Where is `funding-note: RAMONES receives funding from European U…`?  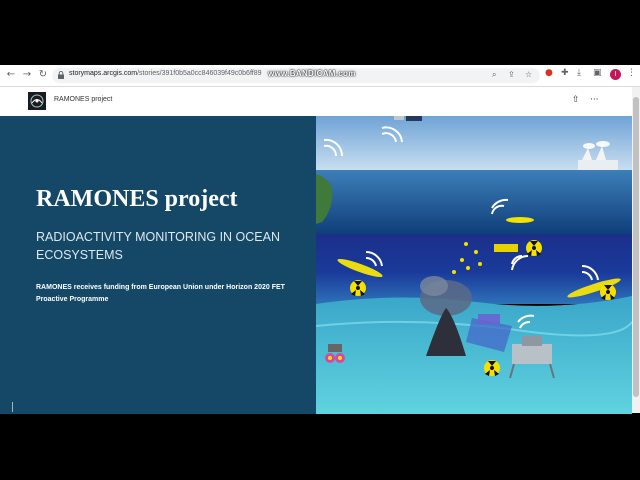 funding-note: RAMONES receives funding from European U… is located at coordinates (160, 293).